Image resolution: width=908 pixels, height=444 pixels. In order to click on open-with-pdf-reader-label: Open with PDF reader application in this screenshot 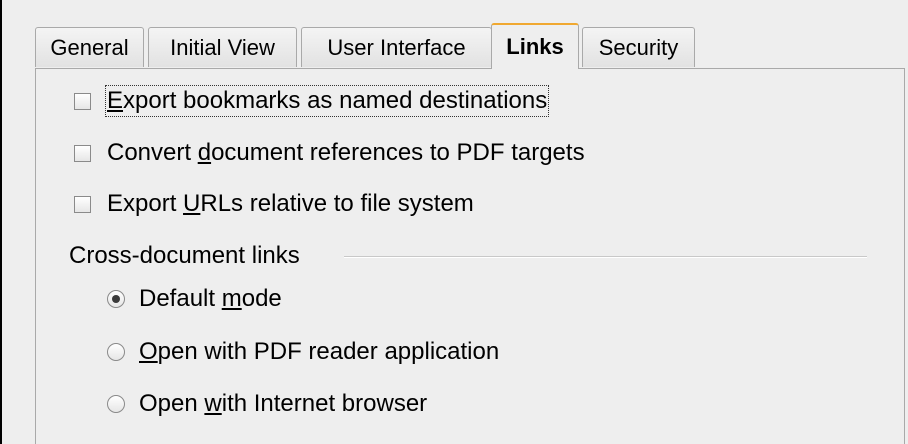, I will do `click(319, 351)`.